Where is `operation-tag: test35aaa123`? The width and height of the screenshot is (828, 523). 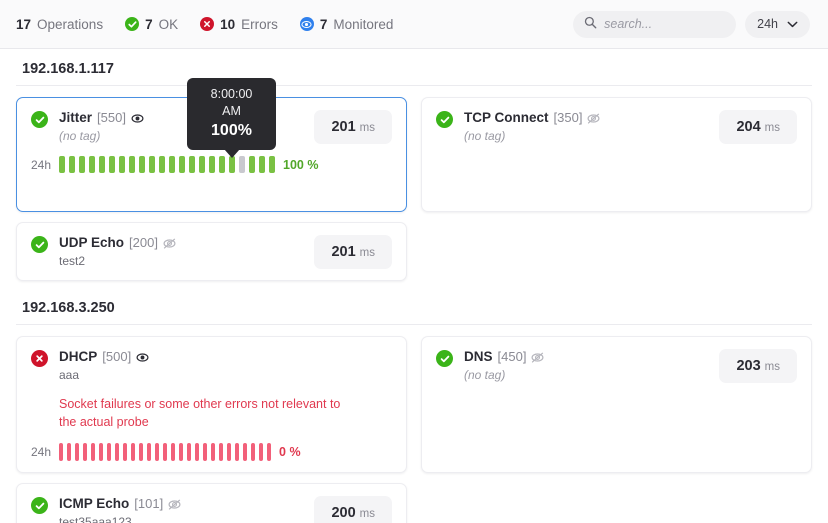 operation-tag: test35aaa123 is located at coordinates (95, 519).